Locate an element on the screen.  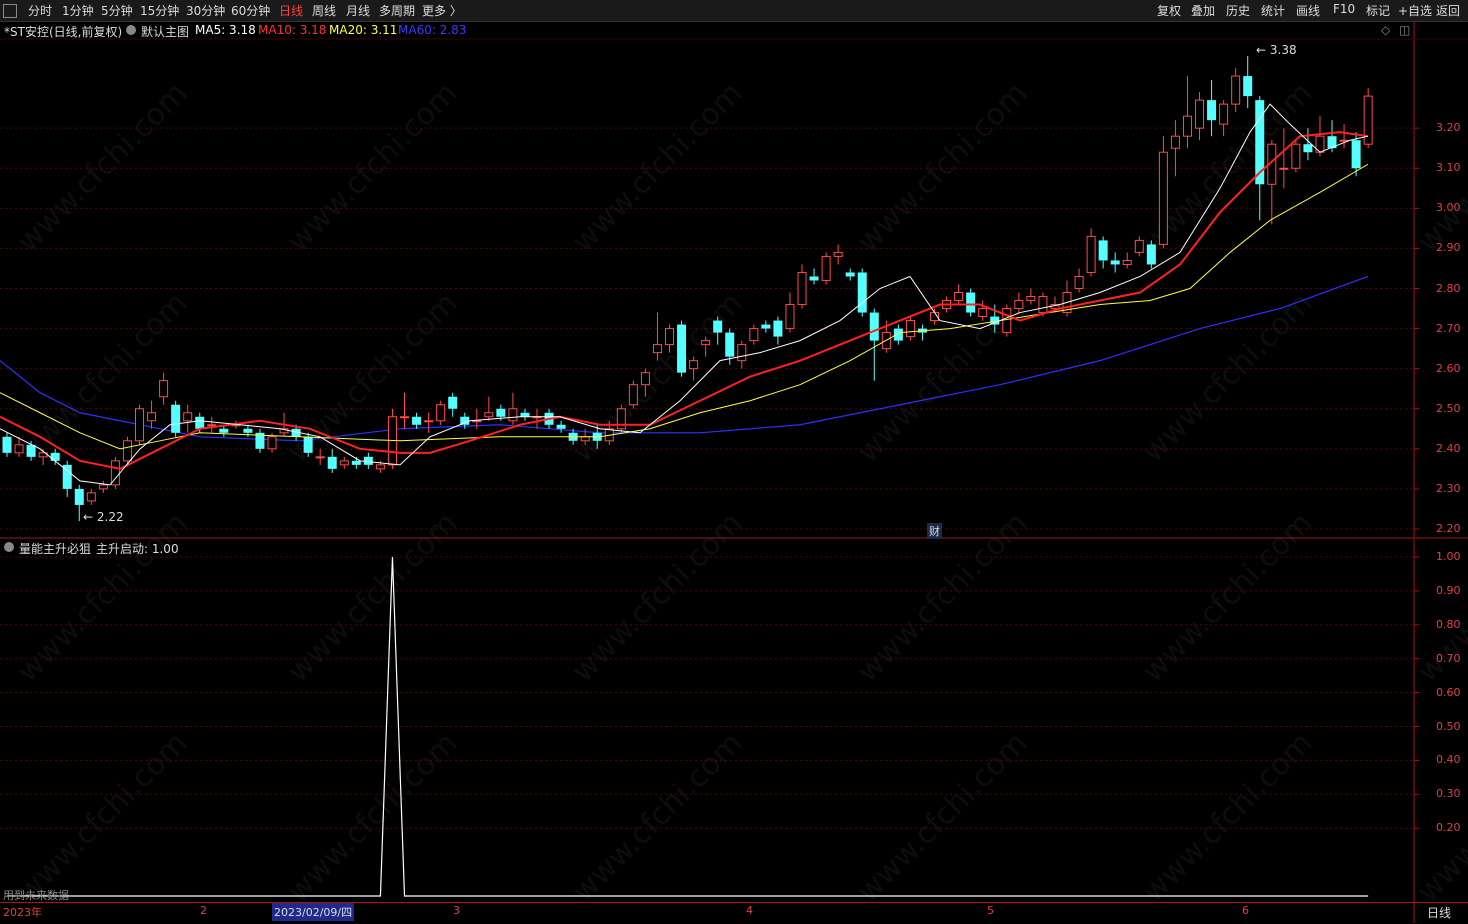
indicator-tick-label: 0.40 is located at coordinates (1448, 760).